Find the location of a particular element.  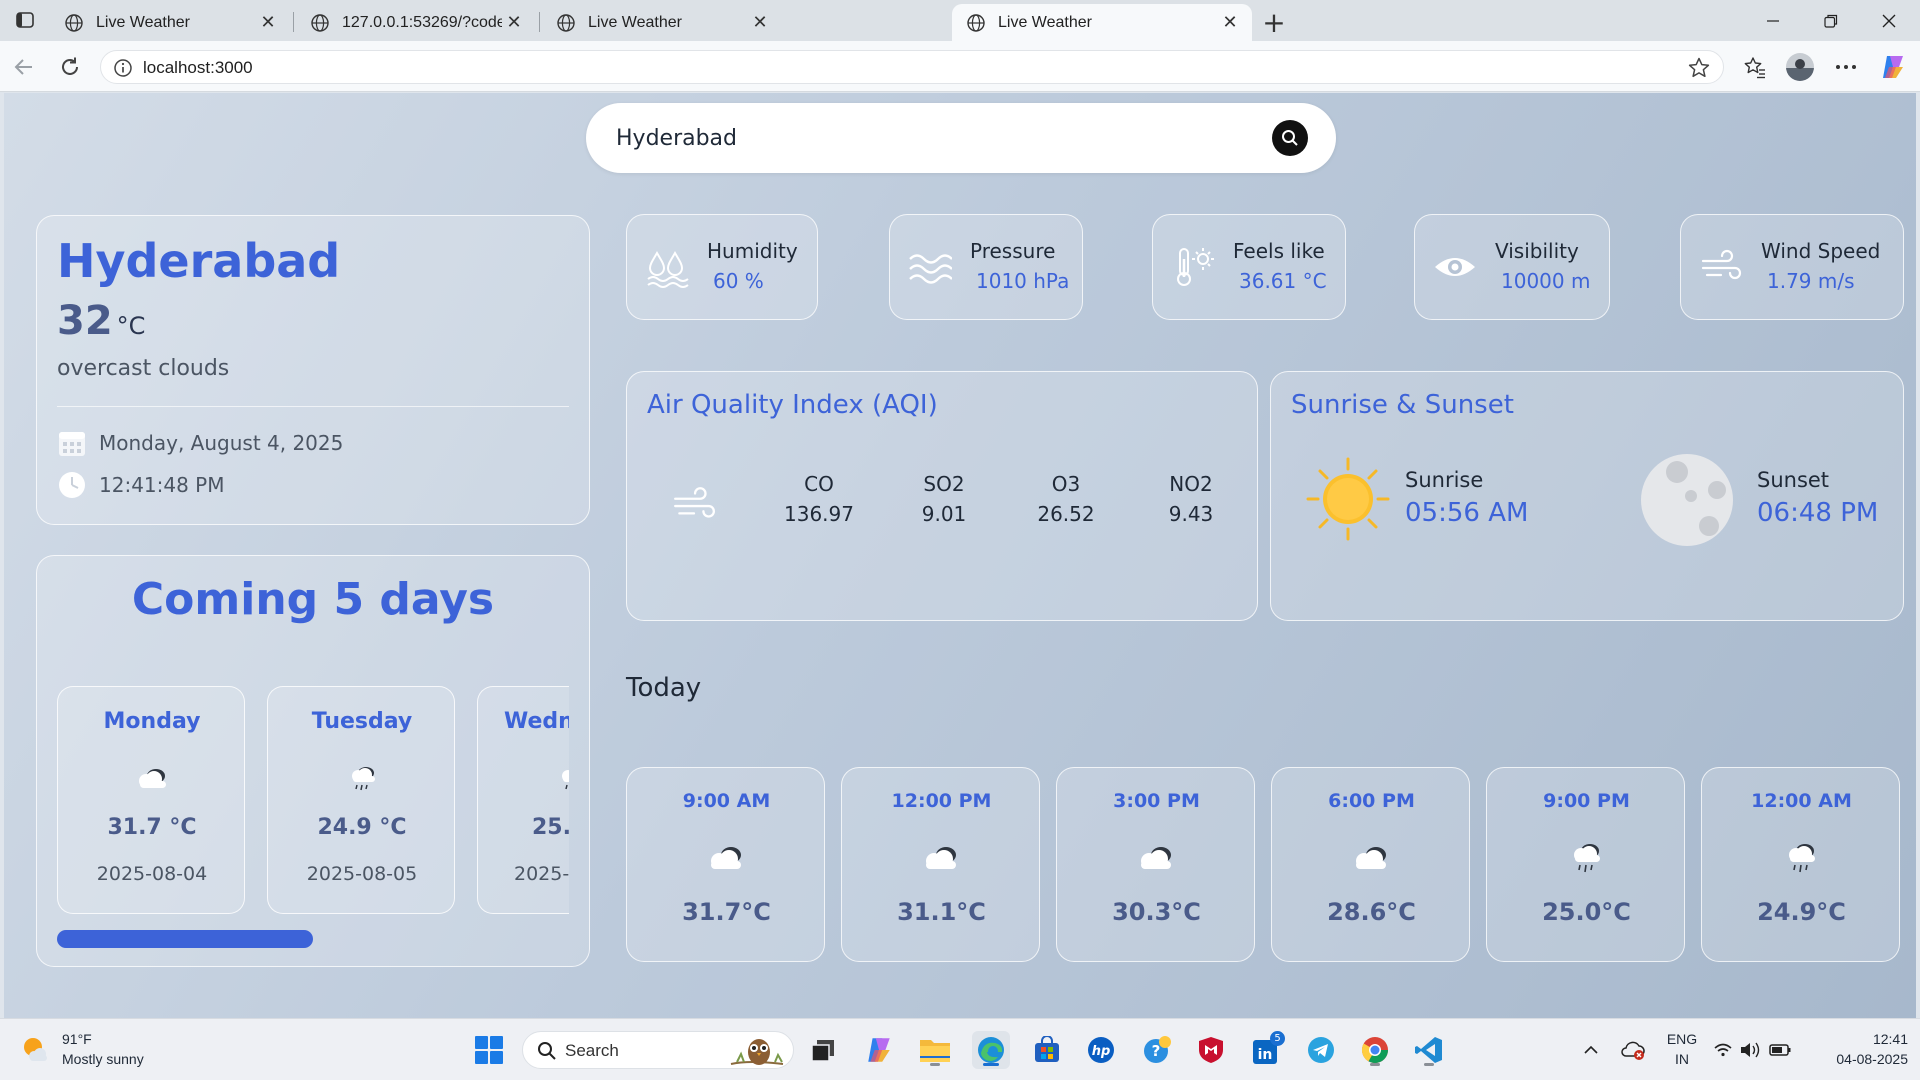

humidity-card: Humidity 60 % is located at coordinates (722, 267).